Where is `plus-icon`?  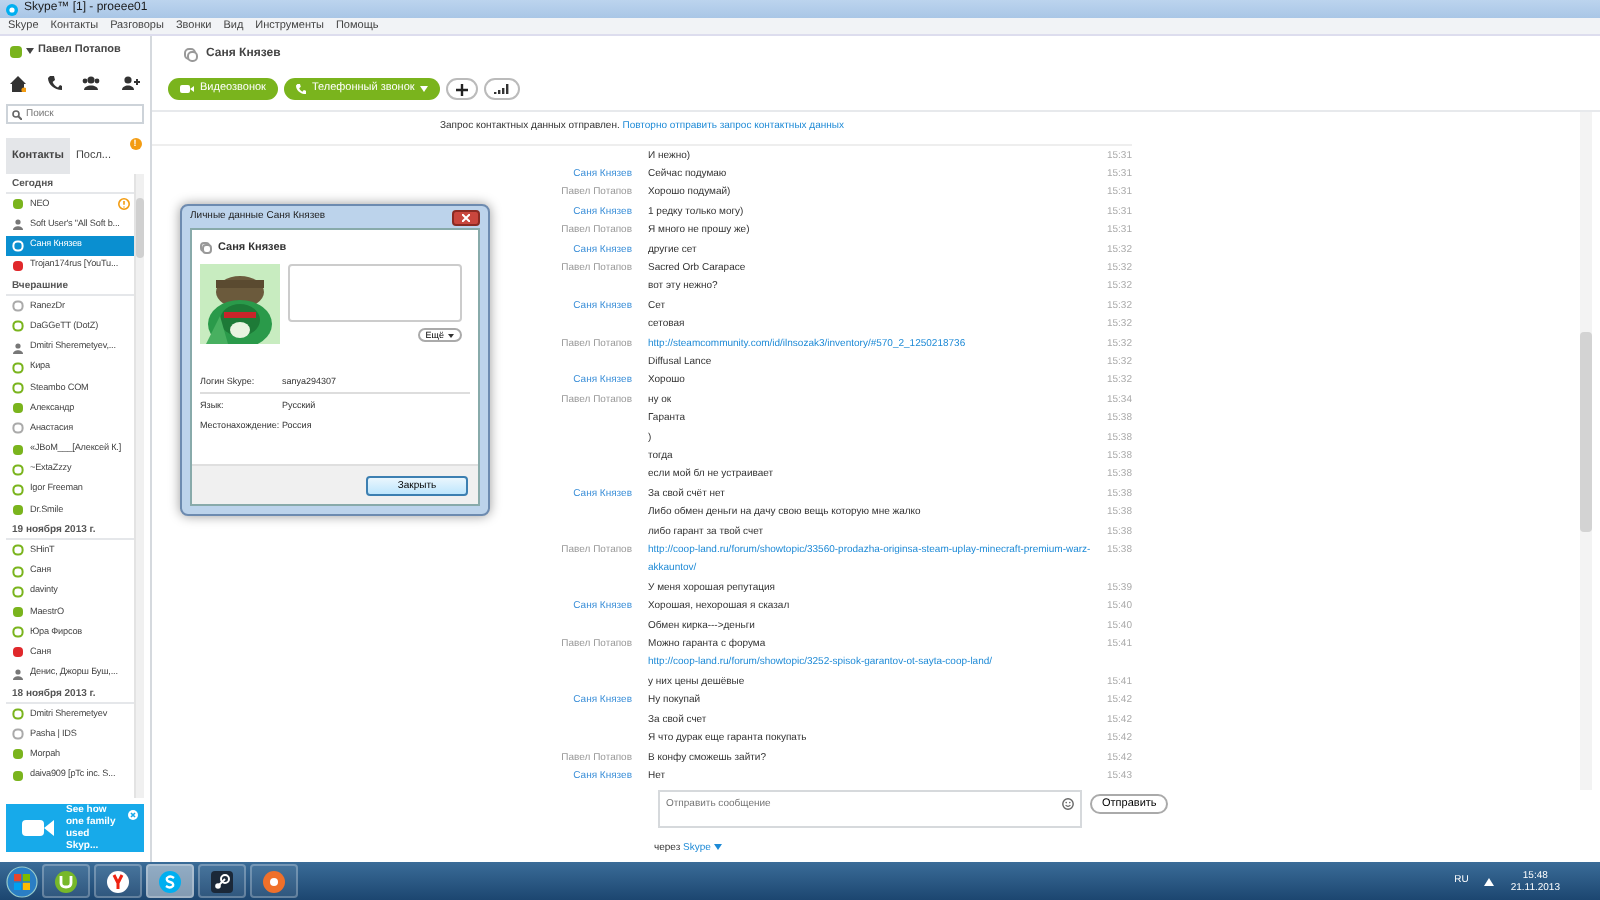 plus-icon is located at coordinates (462, 89).